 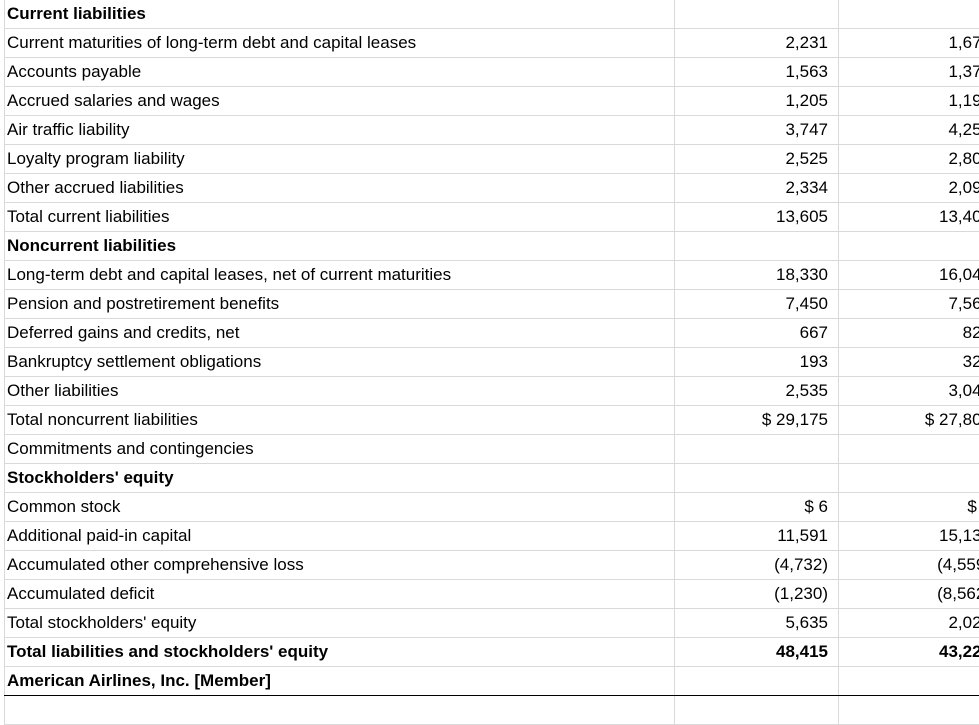 I want to click on table-row: Total current liabilities13,60513,404, so click(x=492, y=217).